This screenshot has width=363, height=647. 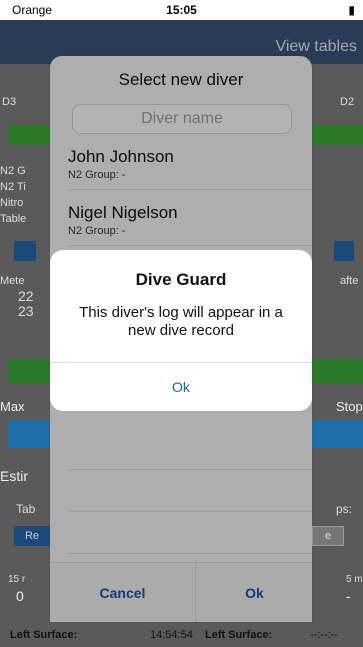 I want to click on status-bar: Orange 15:05 ▮, so click(x=181, y=10).